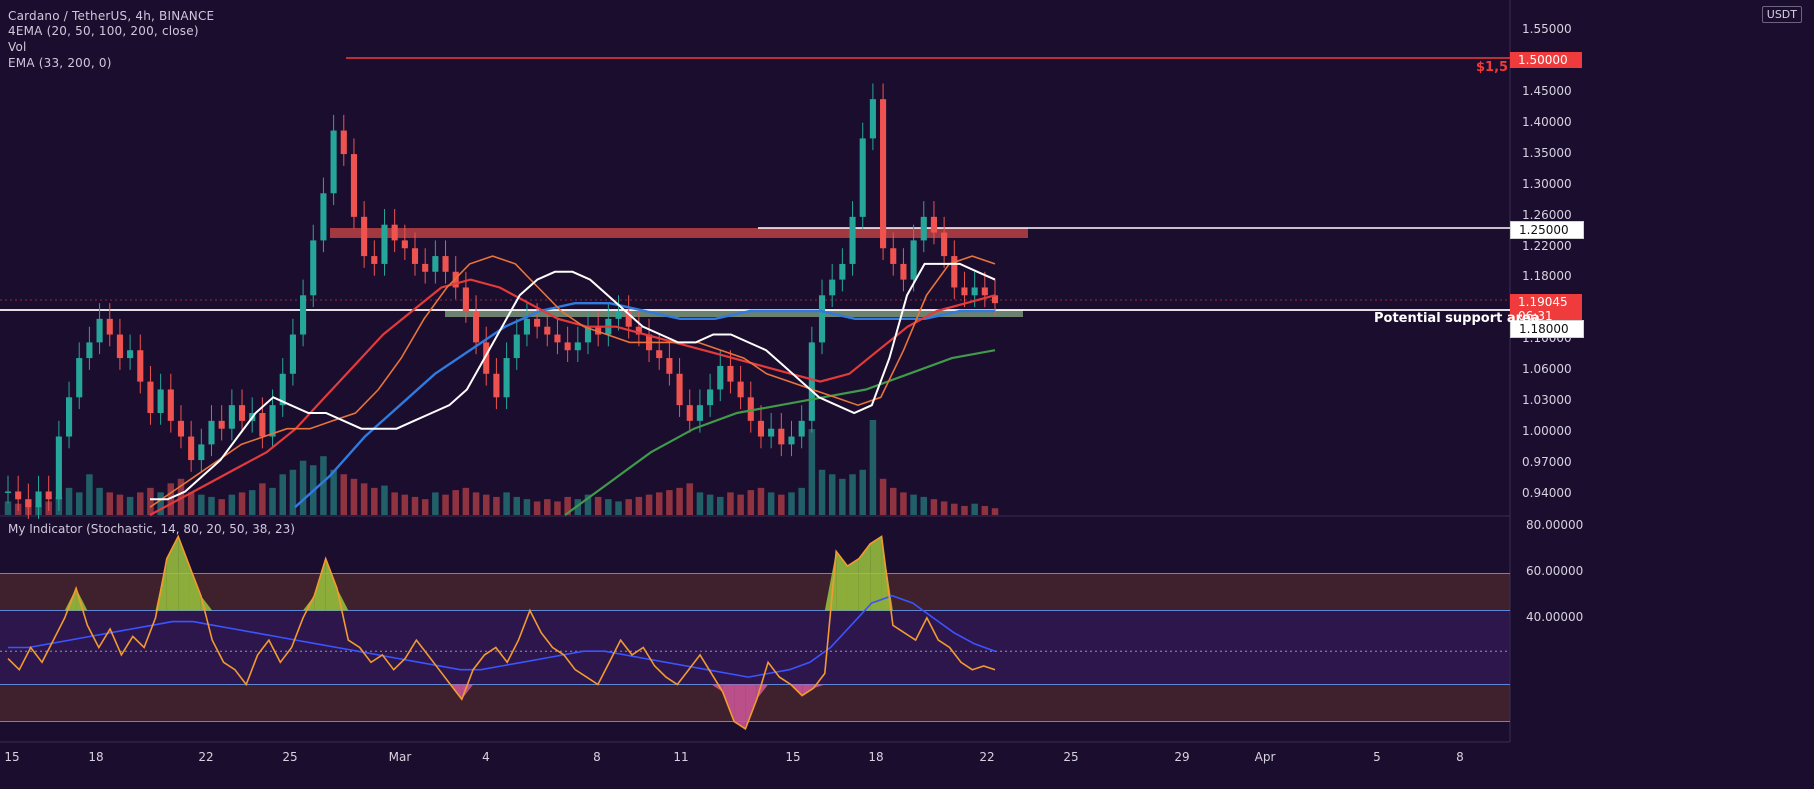 Image resolution: width=1814 pixels, height=789 pixels. What do you see at coordinates (1182, 757) in the screenshot?
I see `date-tick-label: 29` at bounding box center [1182, 757].